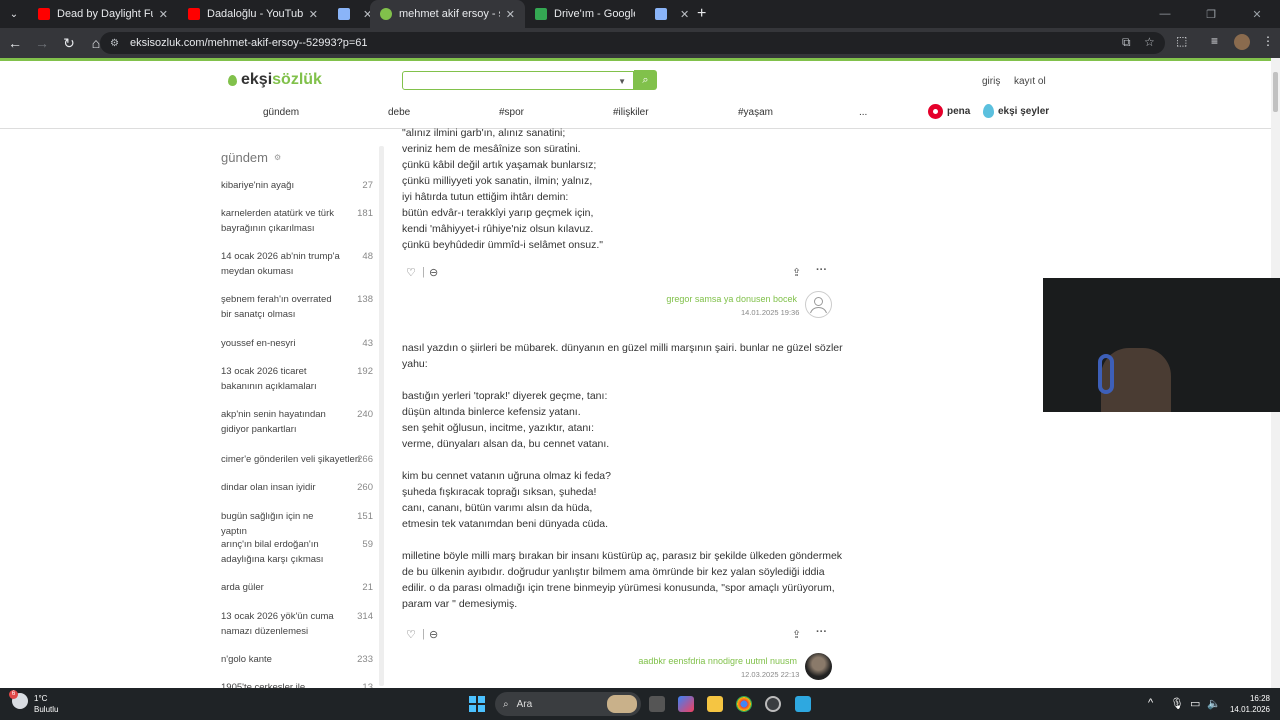 This screenshot has height=720, width=1280. I want to click on windows-start-icon, so click(477, 704).